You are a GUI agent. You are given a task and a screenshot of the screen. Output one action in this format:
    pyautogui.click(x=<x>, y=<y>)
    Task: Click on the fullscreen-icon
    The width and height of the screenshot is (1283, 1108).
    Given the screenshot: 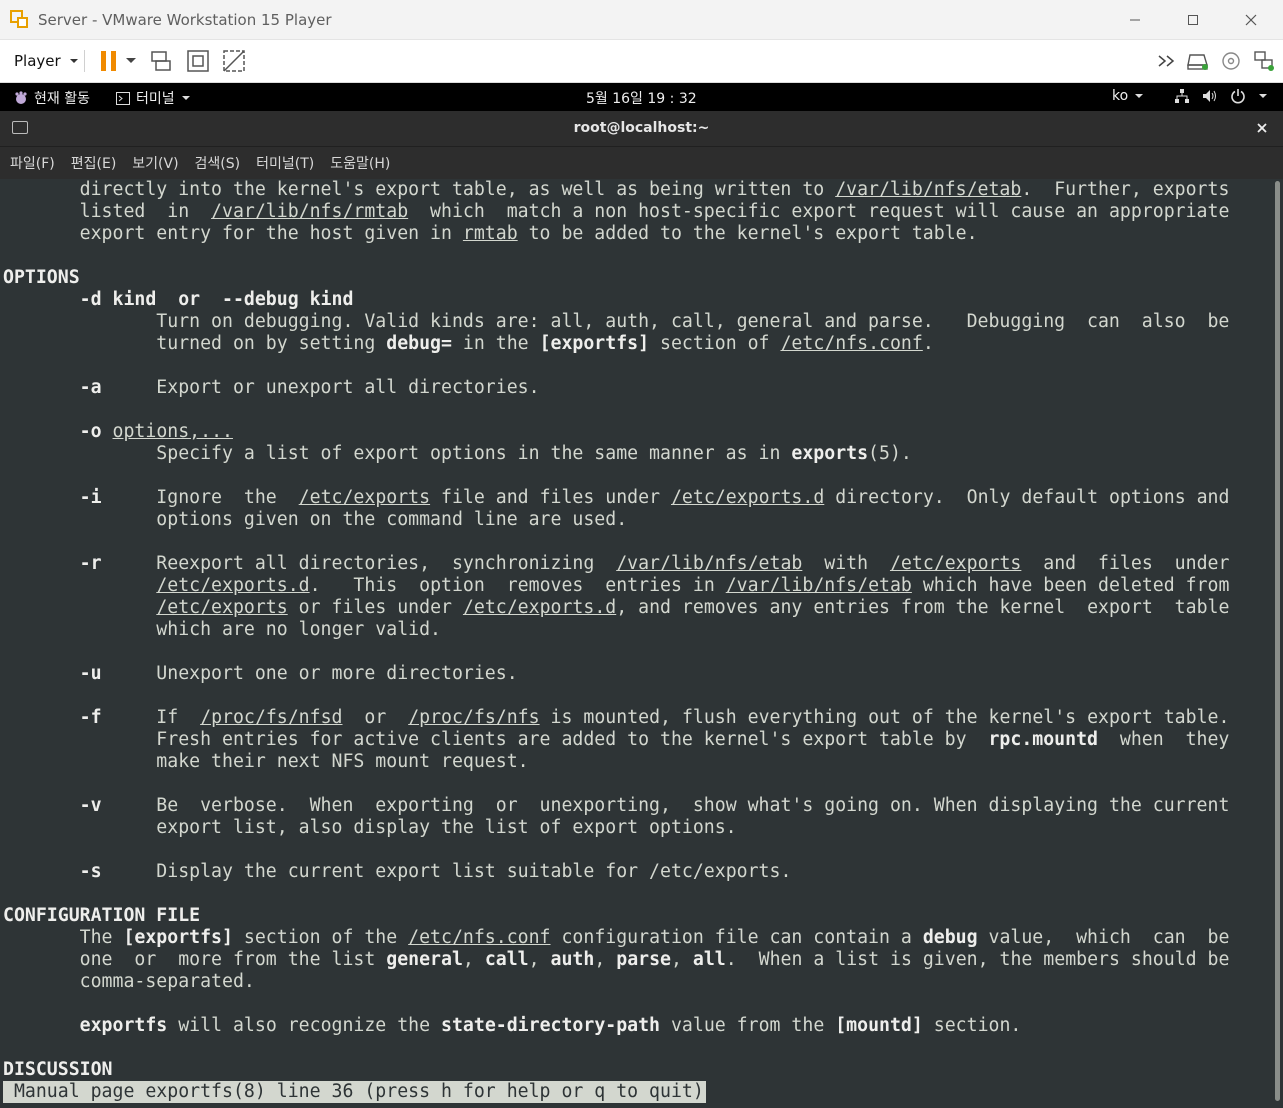 What is the action you would take?
    pyautogui.click(x=198, y=61)
    